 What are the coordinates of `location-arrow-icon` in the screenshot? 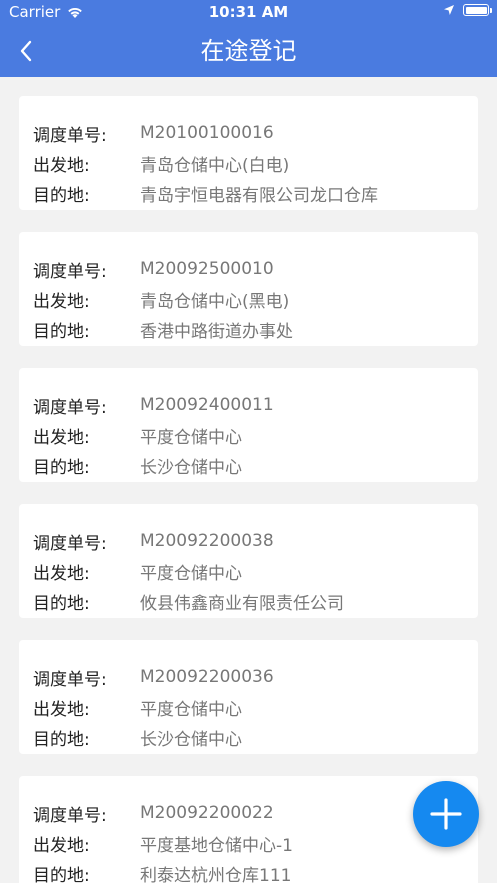 It's located at (449, 10).